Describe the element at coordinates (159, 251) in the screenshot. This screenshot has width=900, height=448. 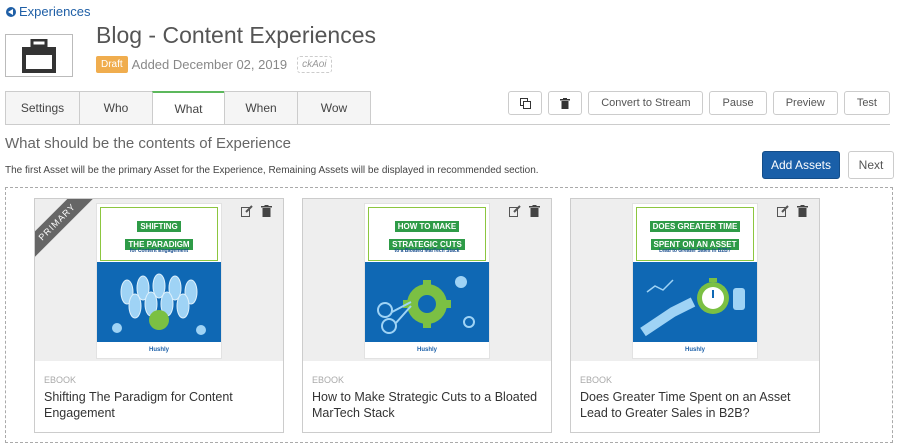
I see `cover-subtitle: for Content Engagement` at that location.